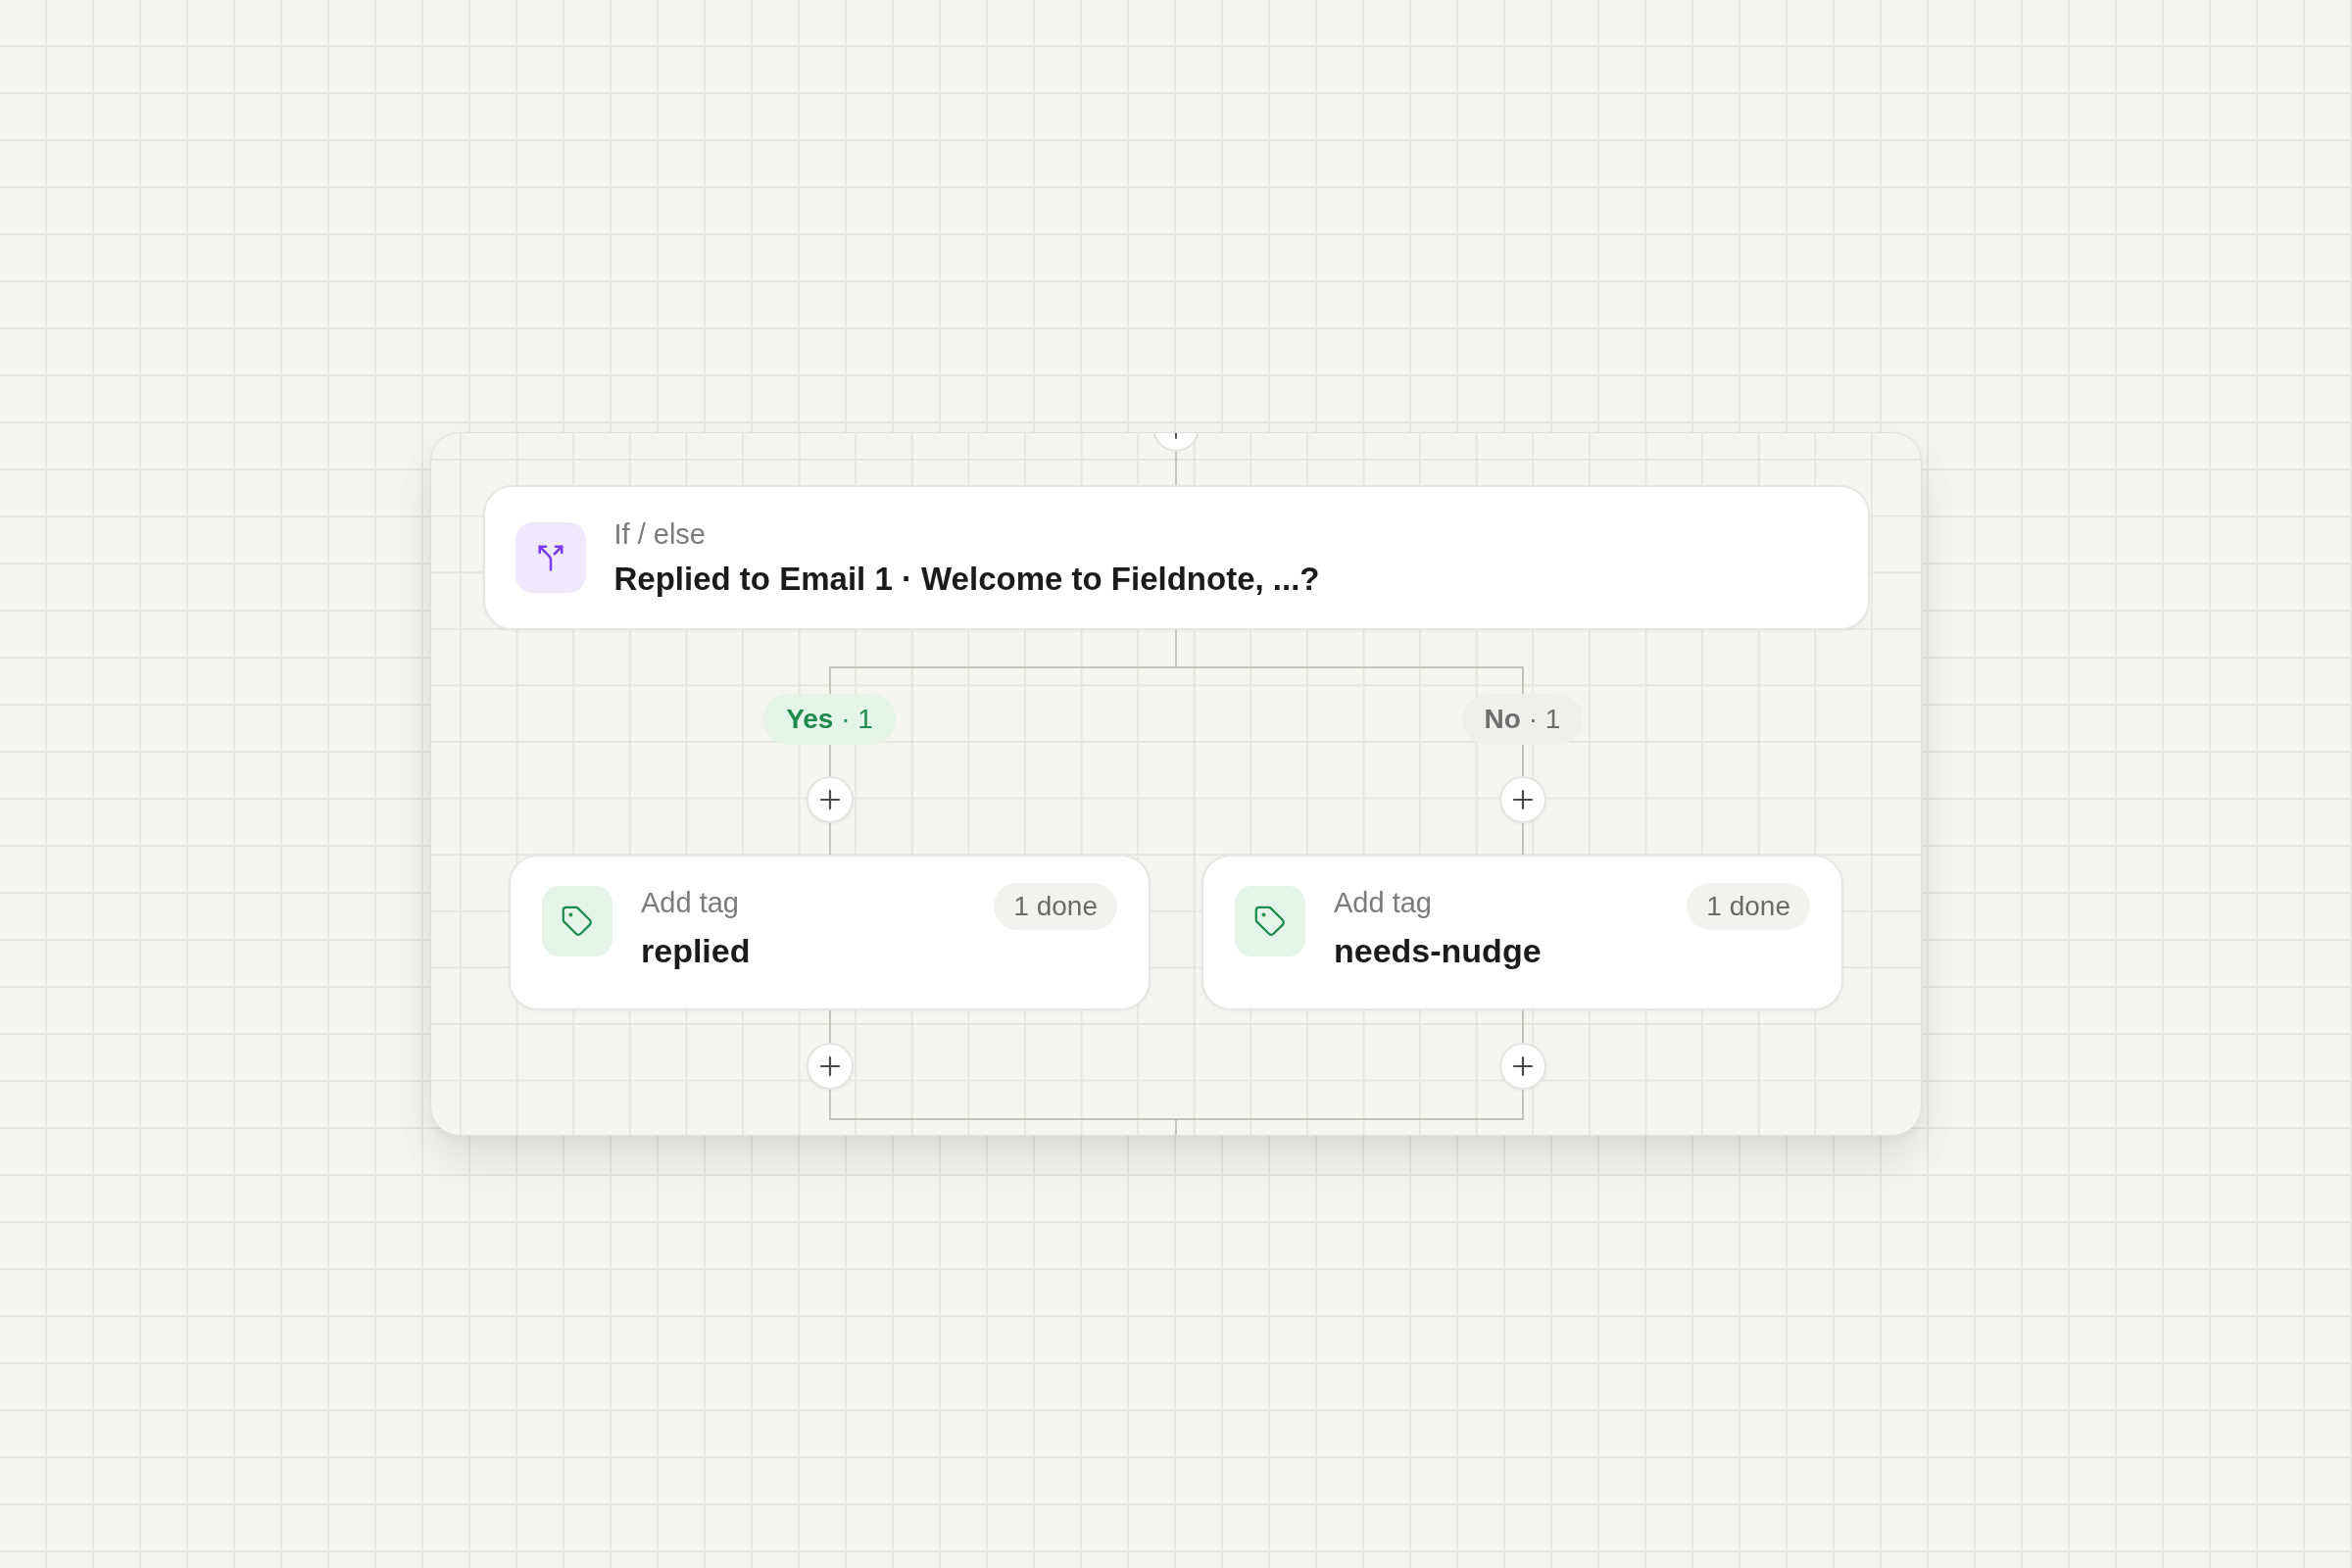 The width and height of the screenshot is (2352, 1568). I want to click on action-node: Add tag needs-nudge 1 done, so click(1522, 932).